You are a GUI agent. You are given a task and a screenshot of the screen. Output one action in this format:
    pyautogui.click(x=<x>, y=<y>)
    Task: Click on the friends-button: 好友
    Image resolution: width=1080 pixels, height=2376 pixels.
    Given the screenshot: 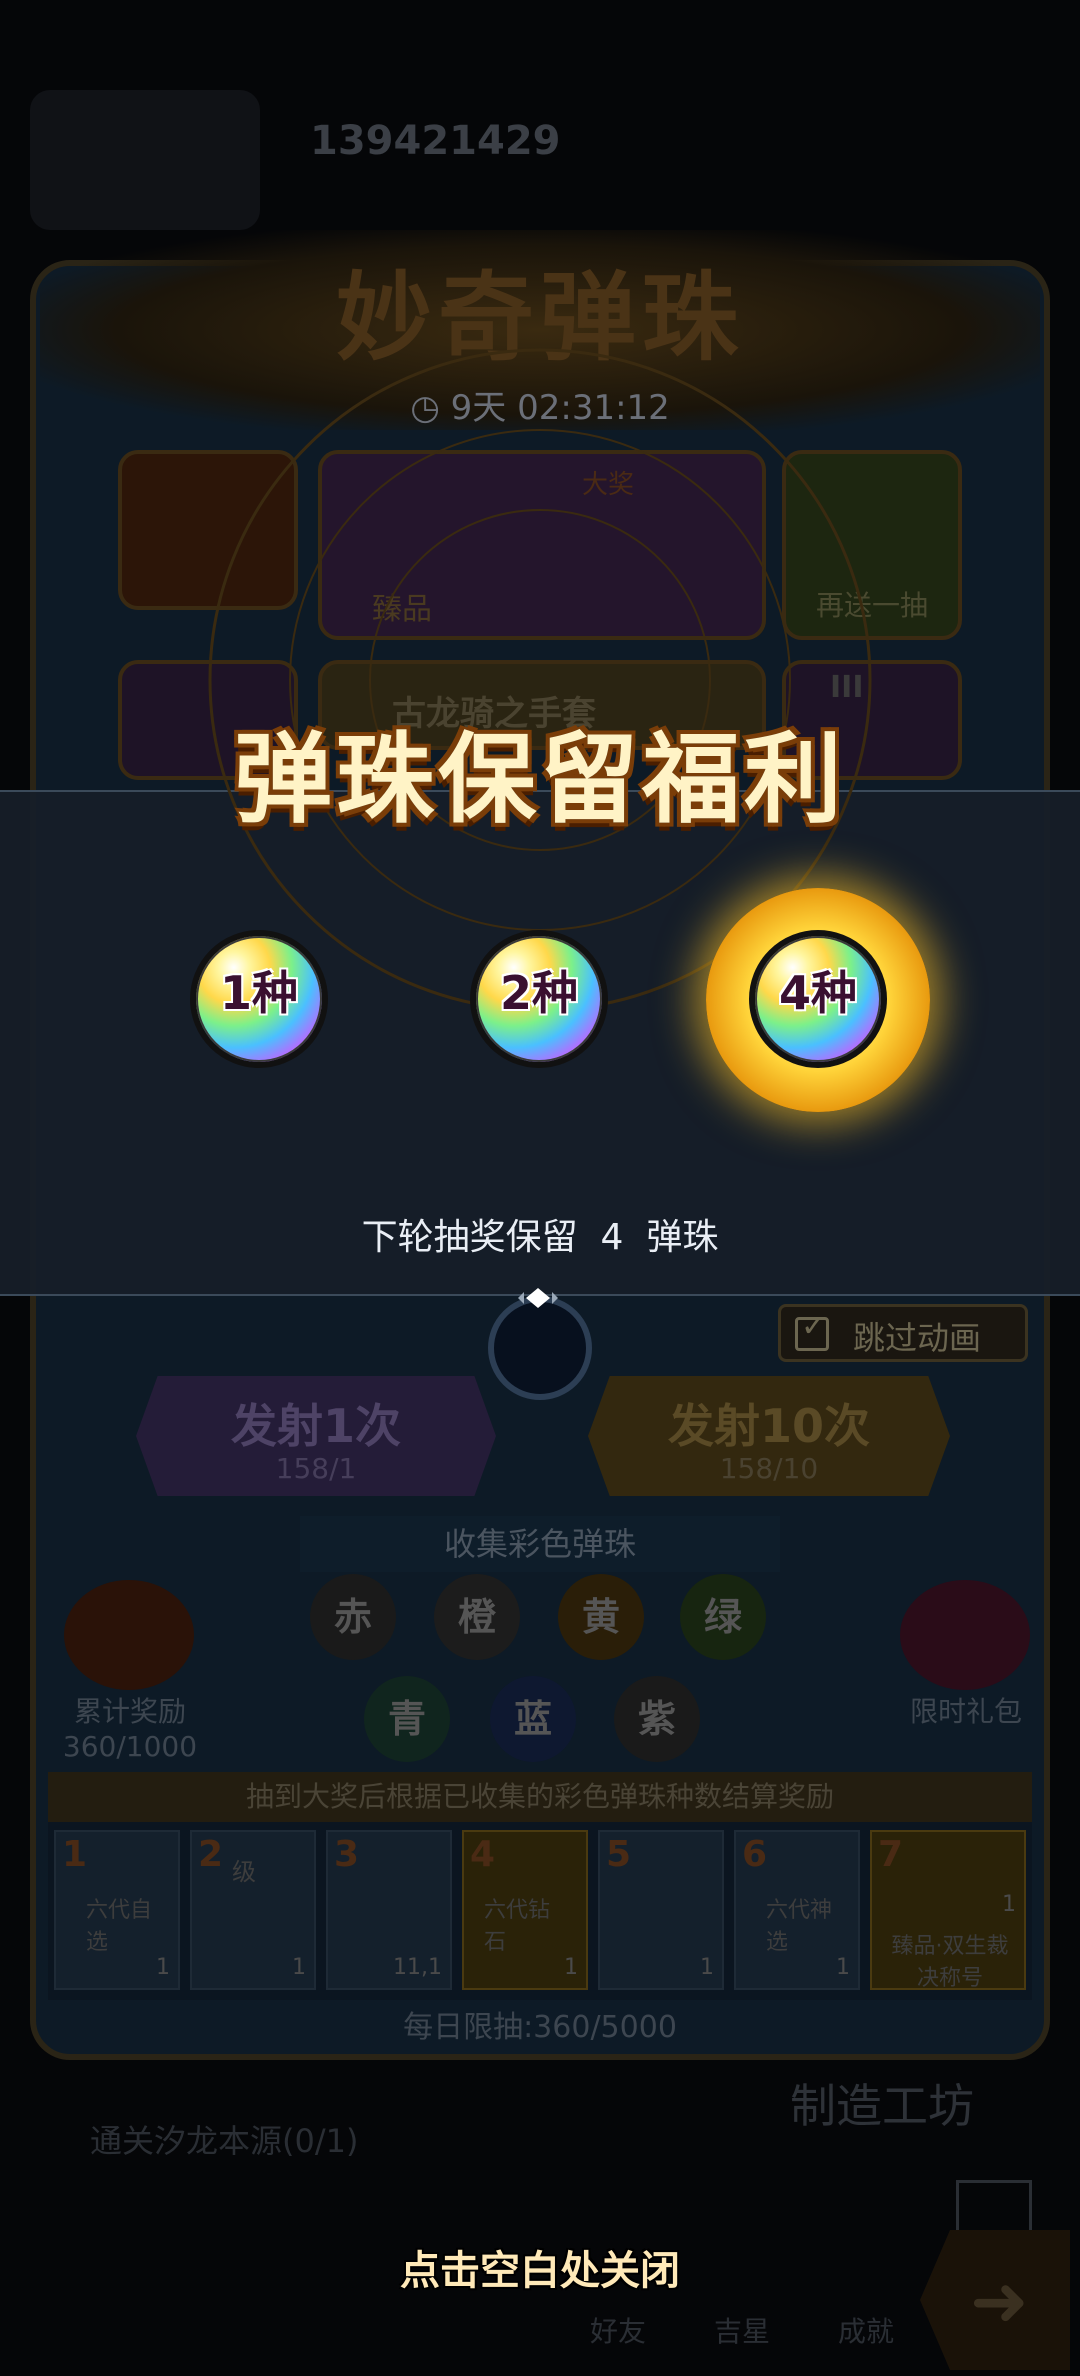 What is the action you would take?
    pyautogui.click(x=618, y=2330)
    